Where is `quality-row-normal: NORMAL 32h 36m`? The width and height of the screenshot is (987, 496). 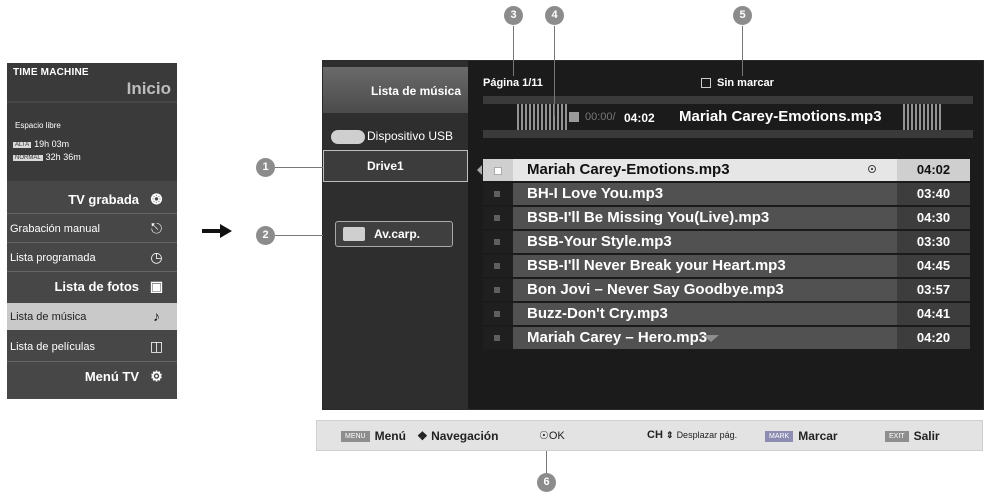
quality-row-normal: NORMAL 32h 36m is located at coordinates (47, 157).